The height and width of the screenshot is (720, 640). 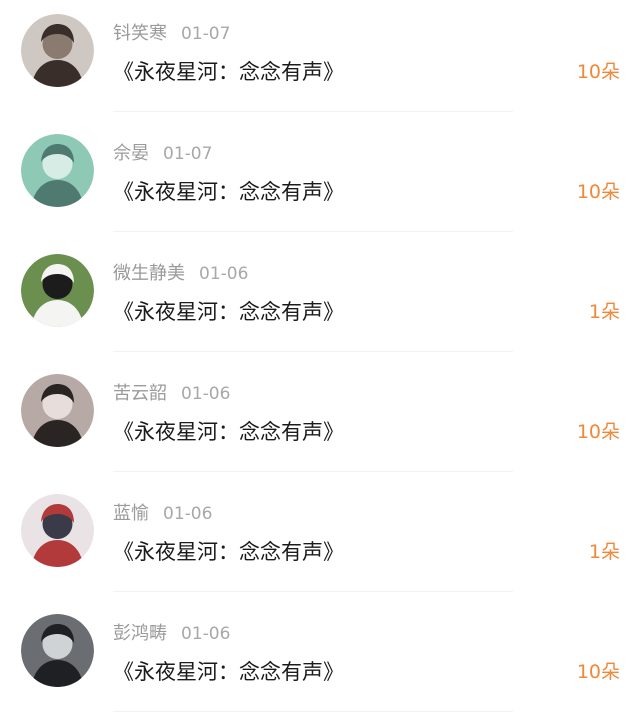 What do you see at coordinates (140, 633) in the screenshot?
I see `user-name: 彭鸿畴` at bounding box center [140, 633].